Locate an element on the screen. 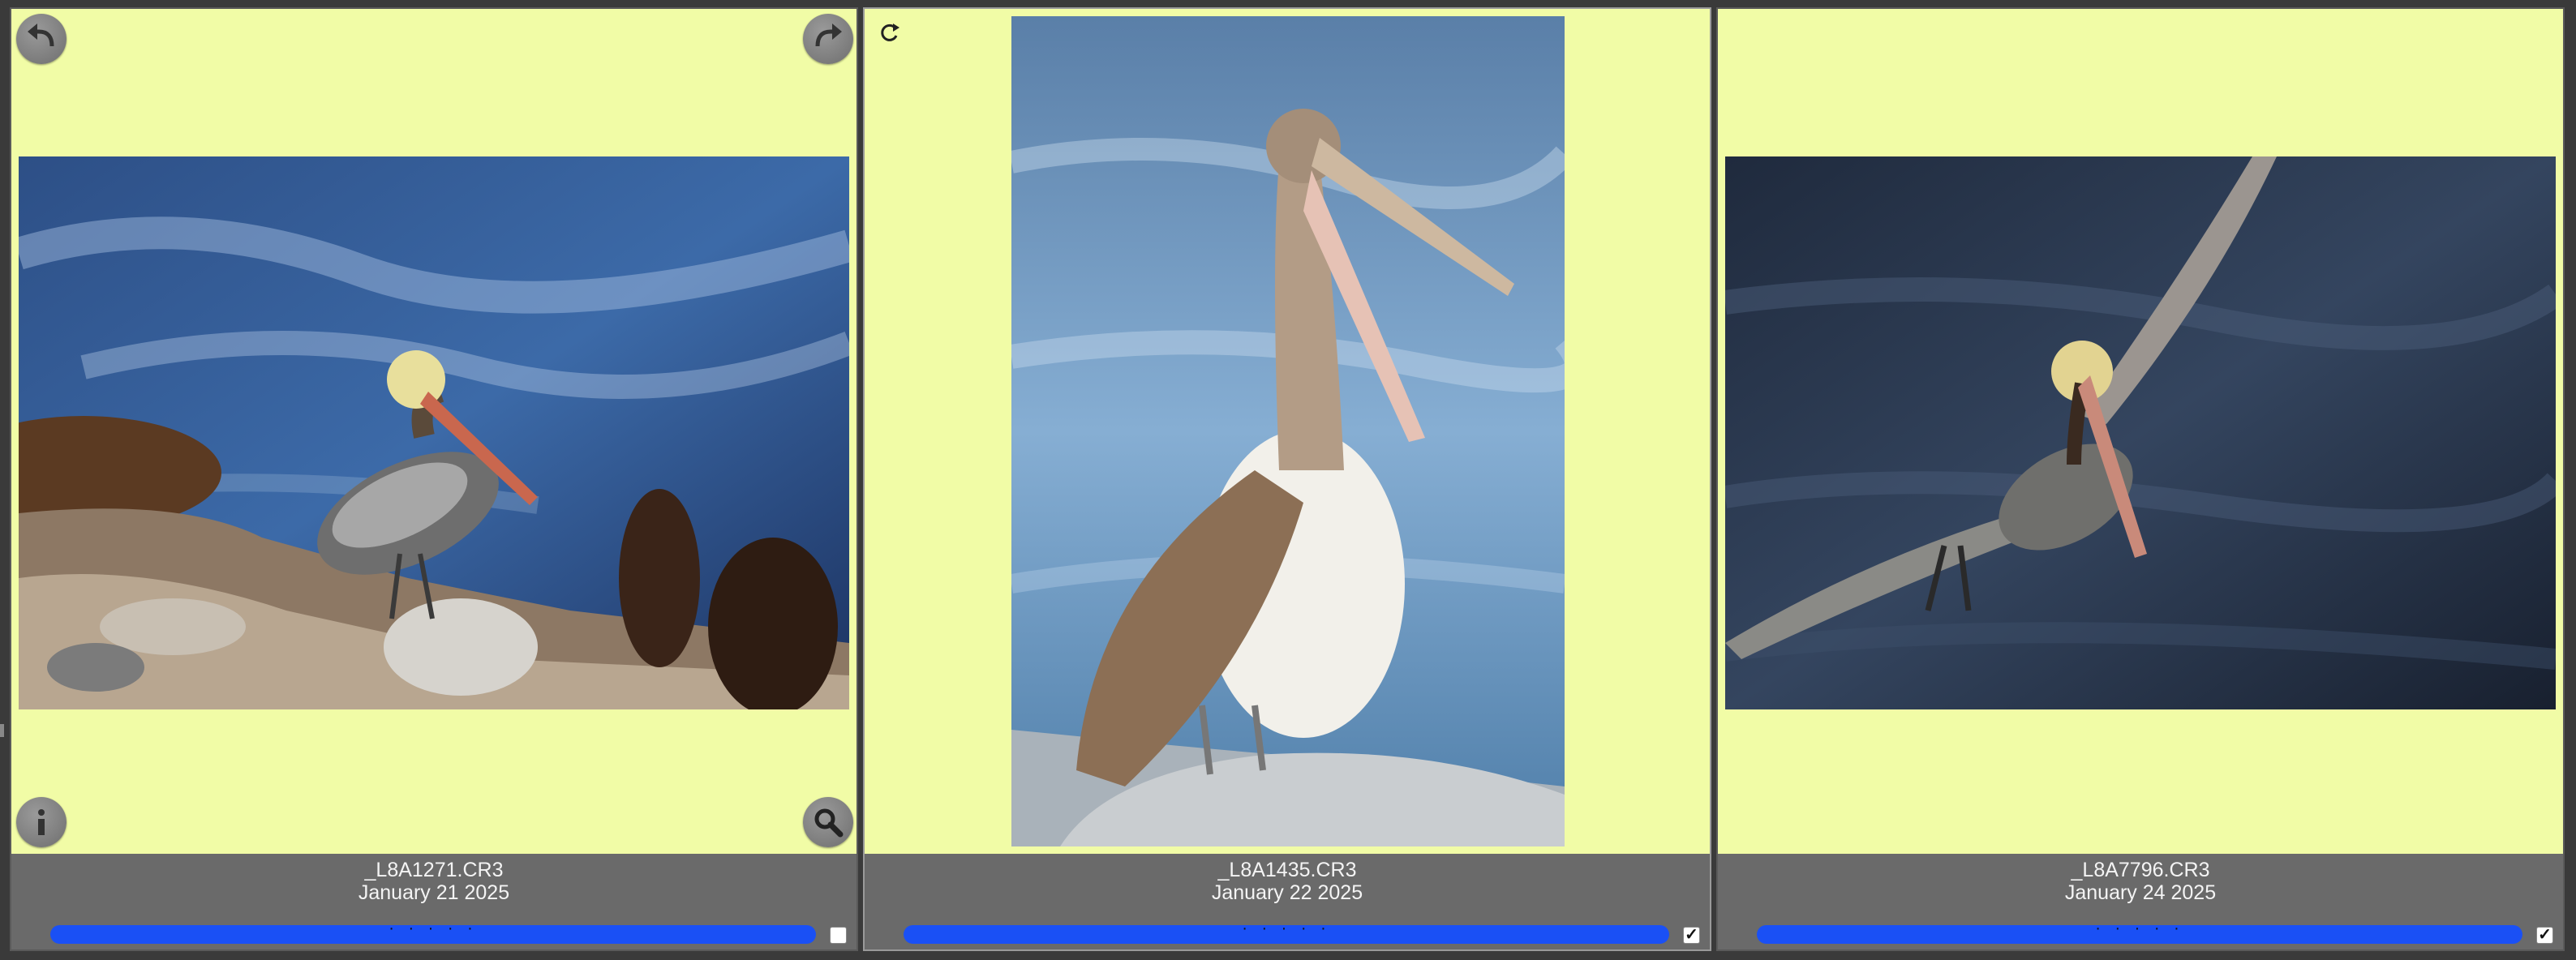 Image resolution: width=2576 pixels, height=960 pixels. photo-caption: _L8A7796.CR3 January 24 2025 · · · · · ✓ is located at coordinates (2140, 902).